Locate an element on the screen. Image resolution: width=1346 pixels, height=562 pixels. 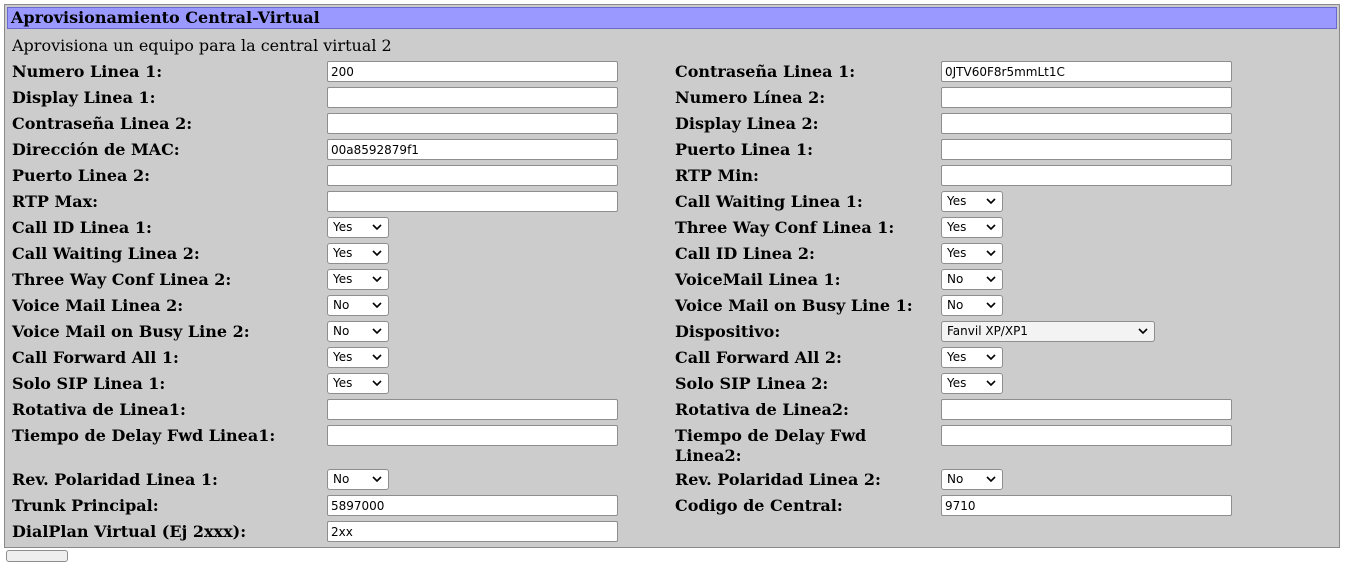
label-voice-mail-busy-line-1: Voice Mail on Busy Line 1: is located at coordinates (794, 305).